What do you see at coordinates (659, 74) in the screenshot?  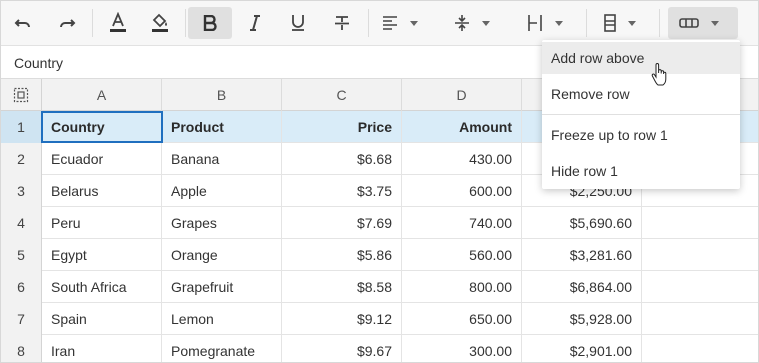 I see `hand-cursor-icon` at bounding box center [659, 74].